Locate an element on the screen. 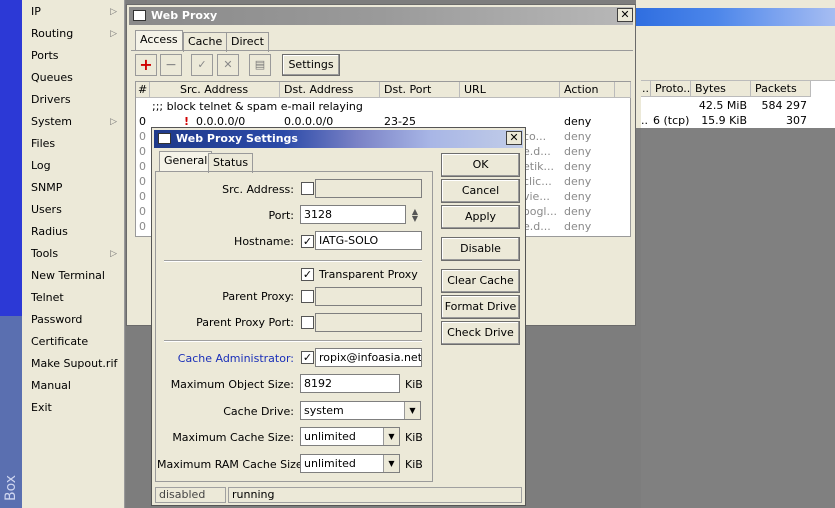 The width and height of the screenshot is (835, 508). menu-item: Make Supout.rif is located at coordinates (73, 364).